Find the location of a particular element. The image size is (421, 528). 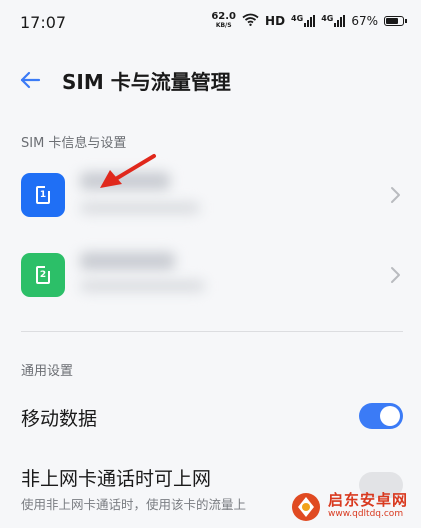

mobile-data-row: 移动数据 is located at coordinates (210, 417).